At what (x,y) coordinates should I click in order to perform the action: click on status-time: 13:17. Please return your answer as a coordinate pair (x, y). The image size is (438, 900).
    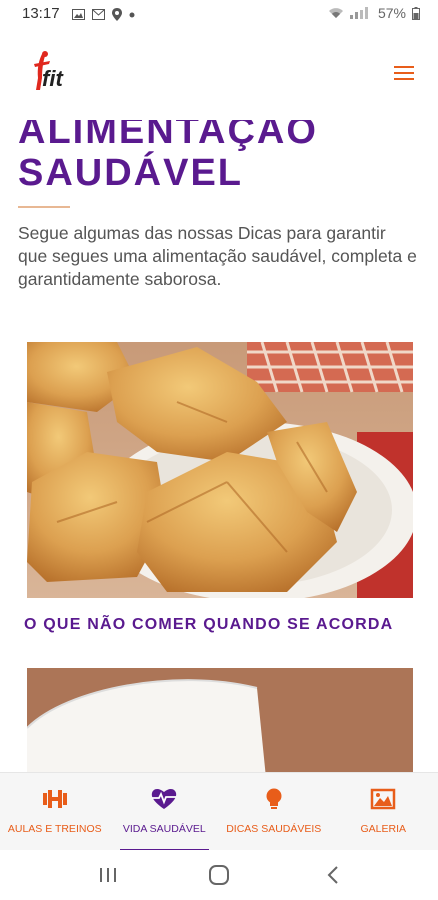
    Looking at the image, I should click on (41, 13).